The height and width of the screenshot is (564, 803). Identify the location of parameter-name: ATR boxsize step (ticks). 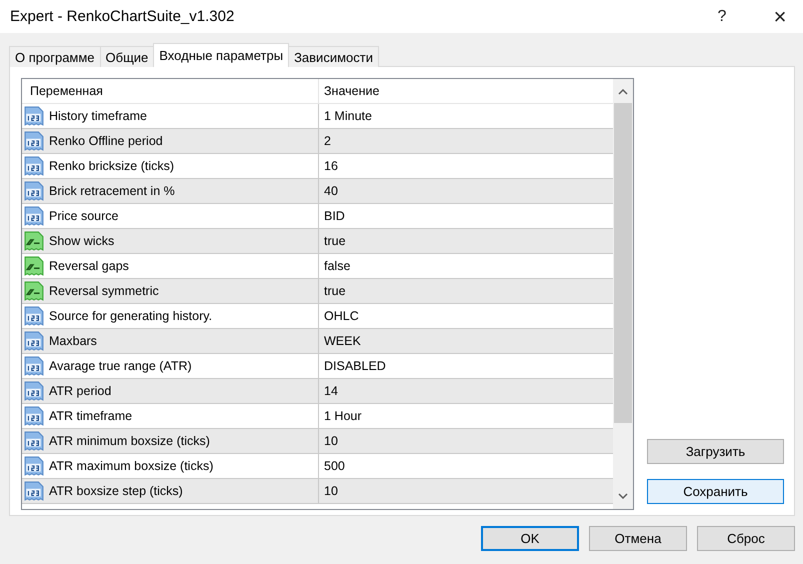
(116, 491).